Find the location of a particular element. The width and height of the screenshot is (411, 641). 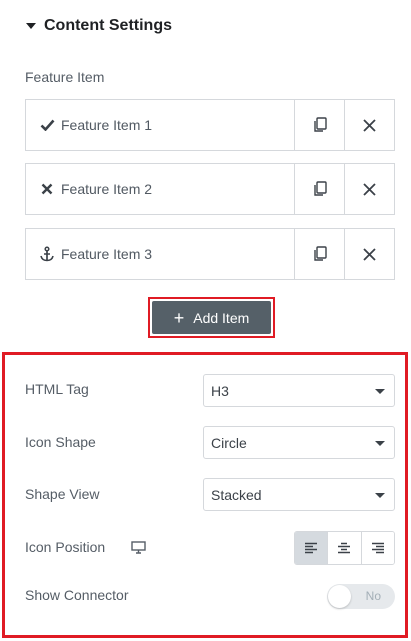

add-item-label: Add Item is located at coordinates (221, 317).